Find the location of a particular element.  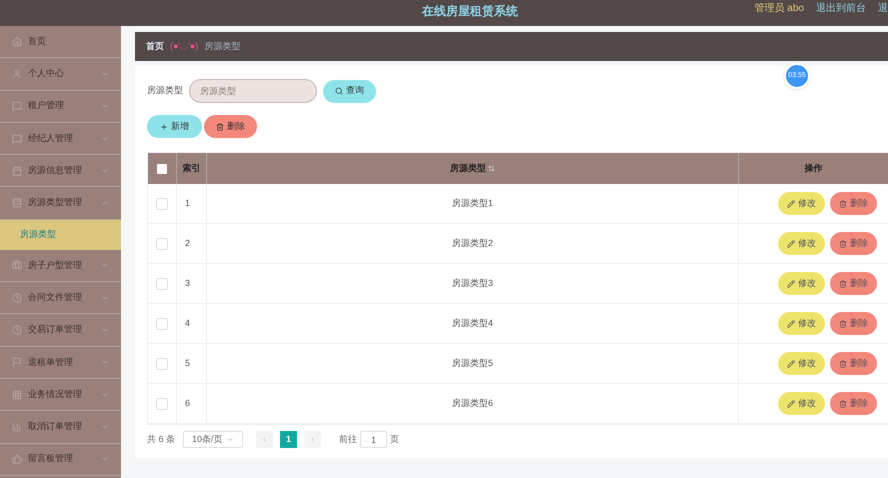

breadcrumb-current: 房源类型 is located at coordinates (222, 46).